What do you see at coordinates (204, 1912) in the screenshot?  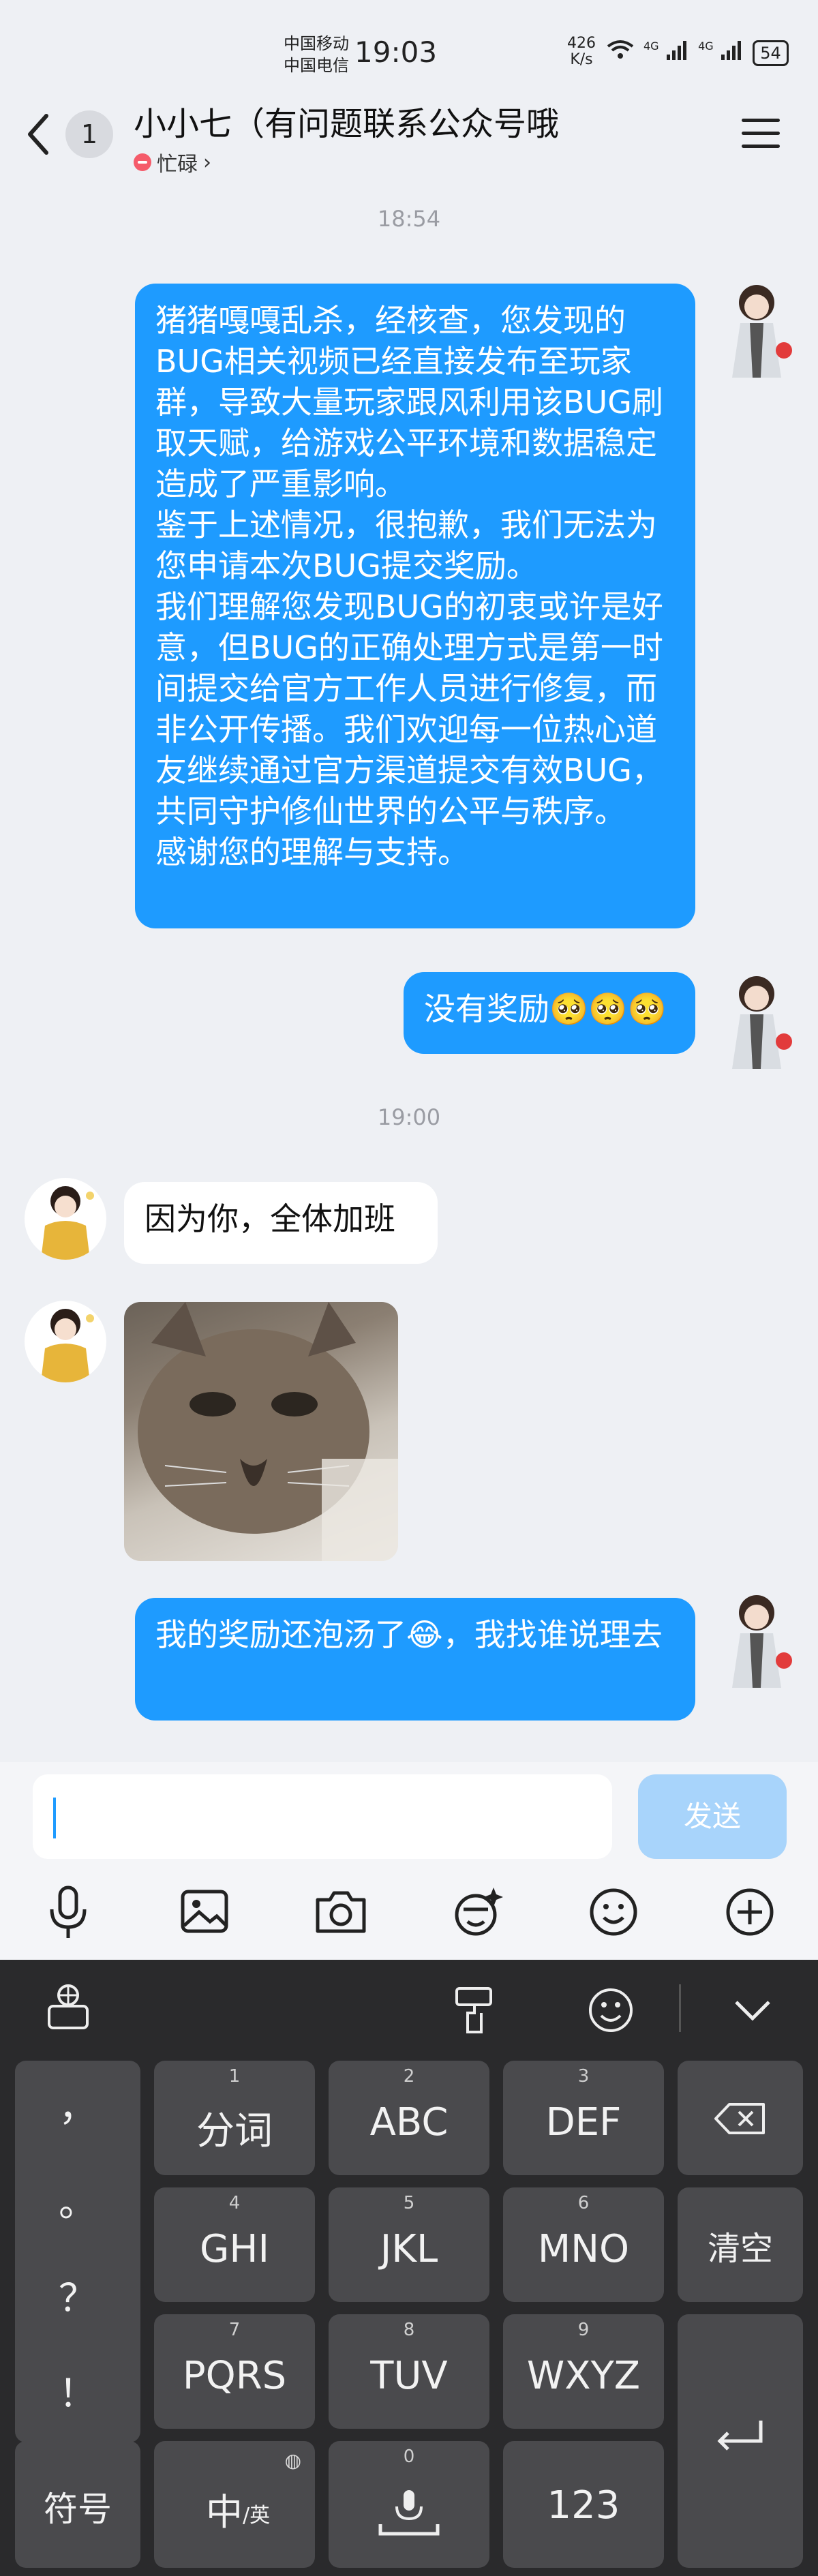 I see `image-icon` at bounding box center [204, 1912].